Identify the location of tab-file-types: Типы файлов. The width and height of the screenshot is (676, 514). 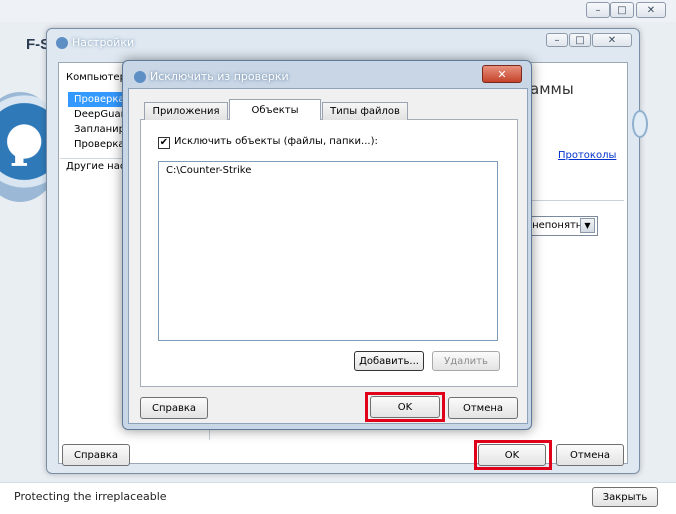
(365, 111).